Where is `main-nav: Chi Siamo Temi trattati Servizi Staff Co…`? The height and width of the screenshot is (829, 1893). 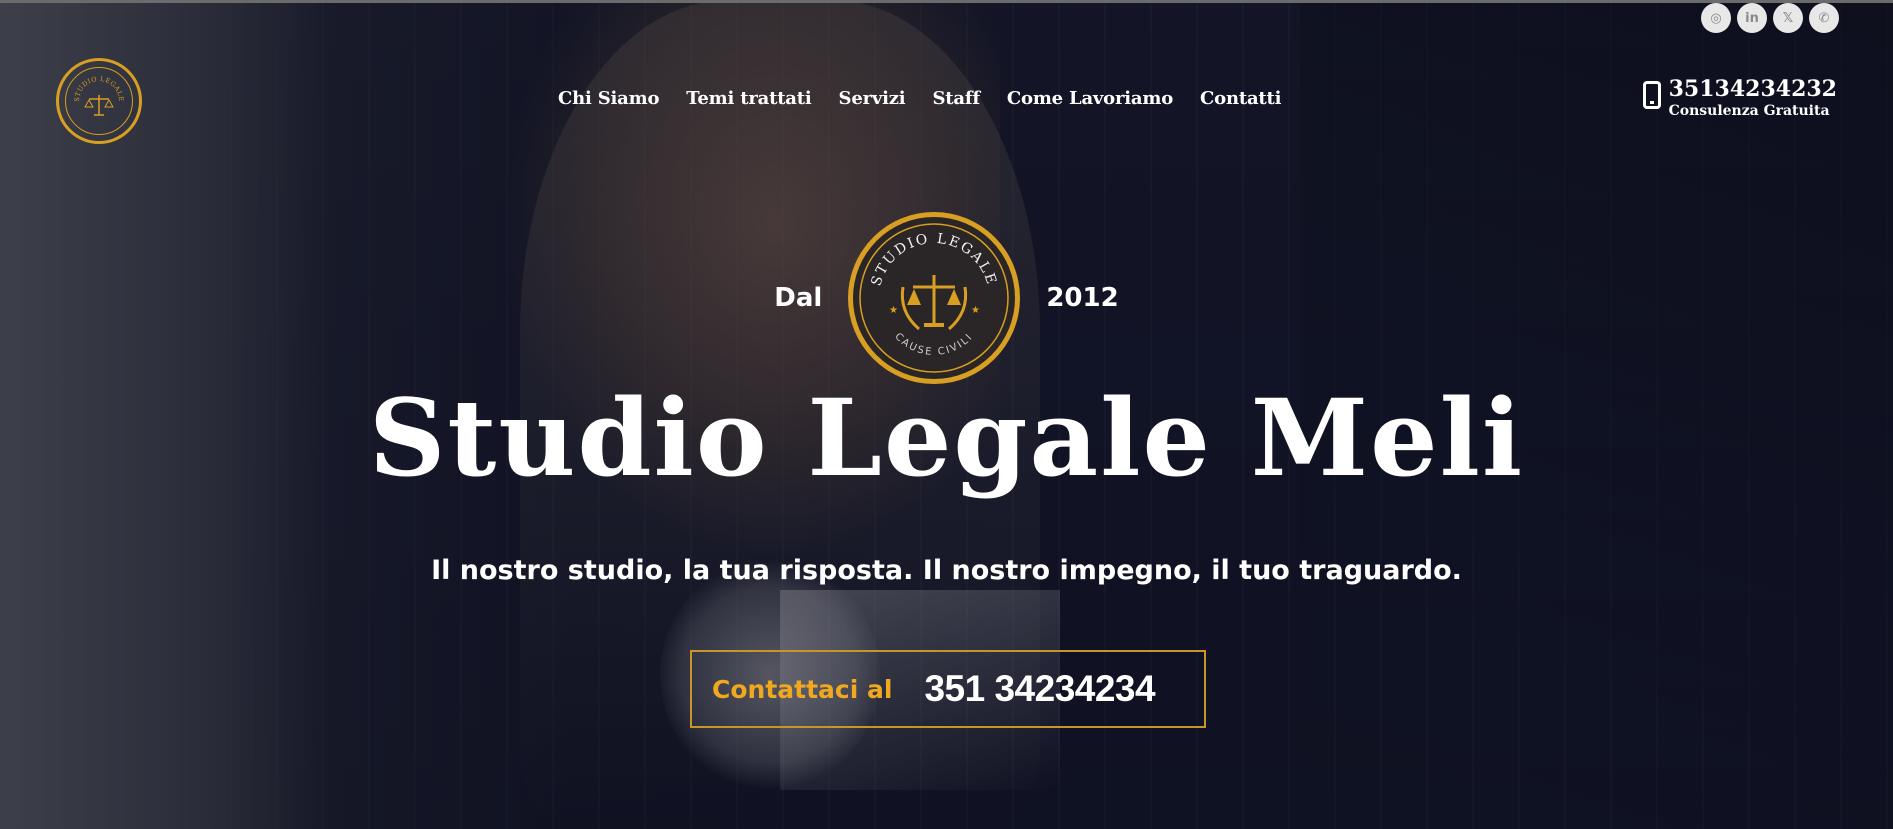 main-nav: Chi Siamo Temi trattati Servizi Staff Co… is located at coordinates (919, 98).